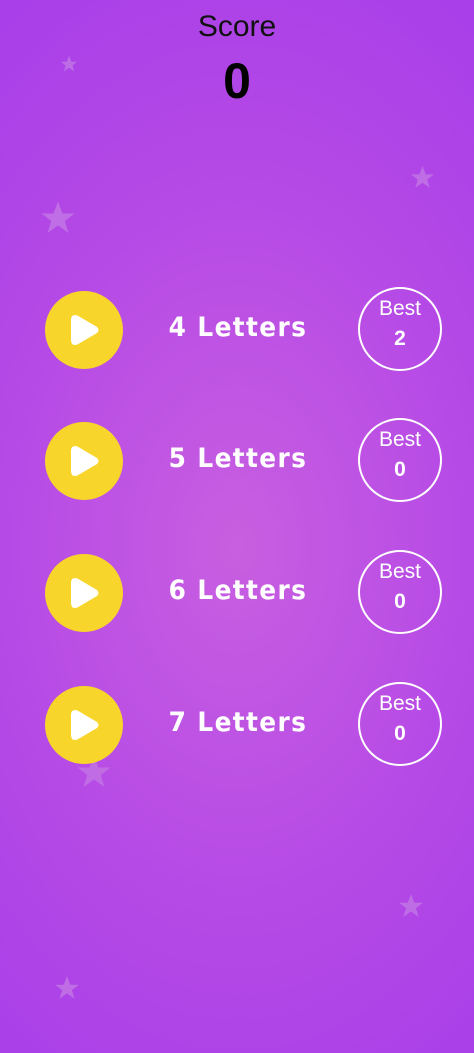  Describe the element at coordinates (238, 590) in the screenshot. I see `level-label: 6 Letters` at that location.